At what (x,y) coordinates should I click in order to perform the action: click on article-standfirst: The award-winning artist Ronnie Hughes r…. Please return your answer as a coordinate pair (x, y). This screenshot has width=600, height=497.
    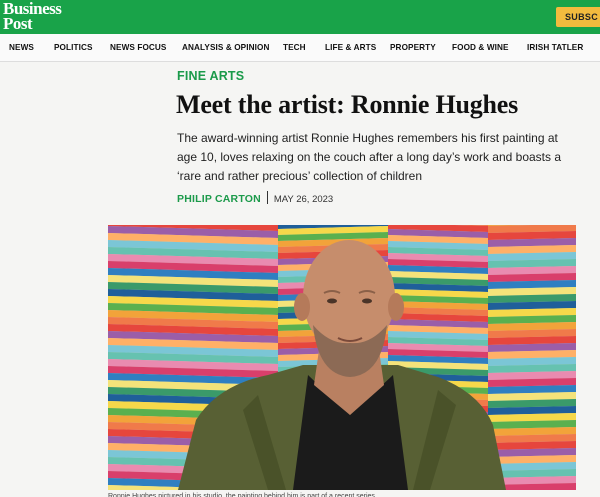
    Looking at the image, I should click on (369, 157).